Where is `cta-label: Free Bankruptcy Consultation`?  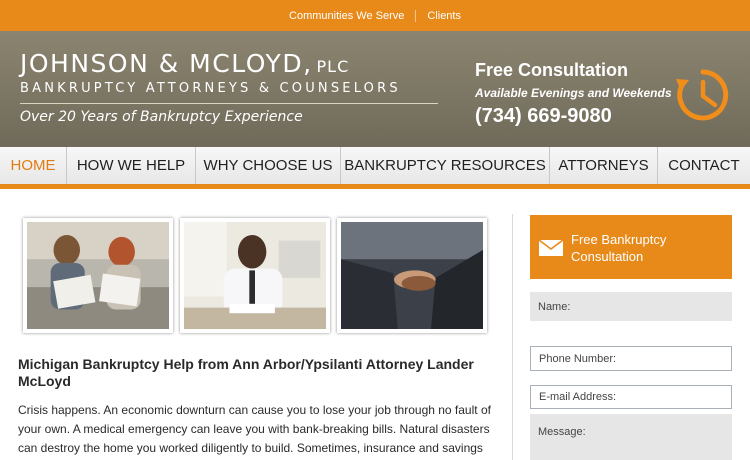
cta-label: Free Bankruptcy Consultation is located at coordinates (619, 248).